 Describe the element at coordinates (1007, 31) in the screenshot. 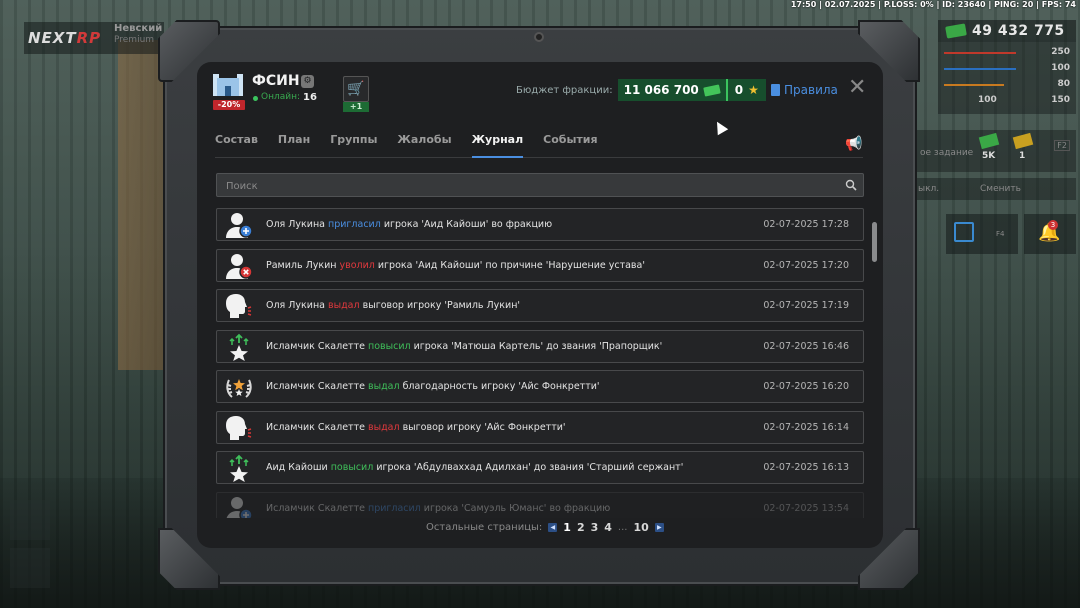

I see `hud-money: 49 432 775` at that location.